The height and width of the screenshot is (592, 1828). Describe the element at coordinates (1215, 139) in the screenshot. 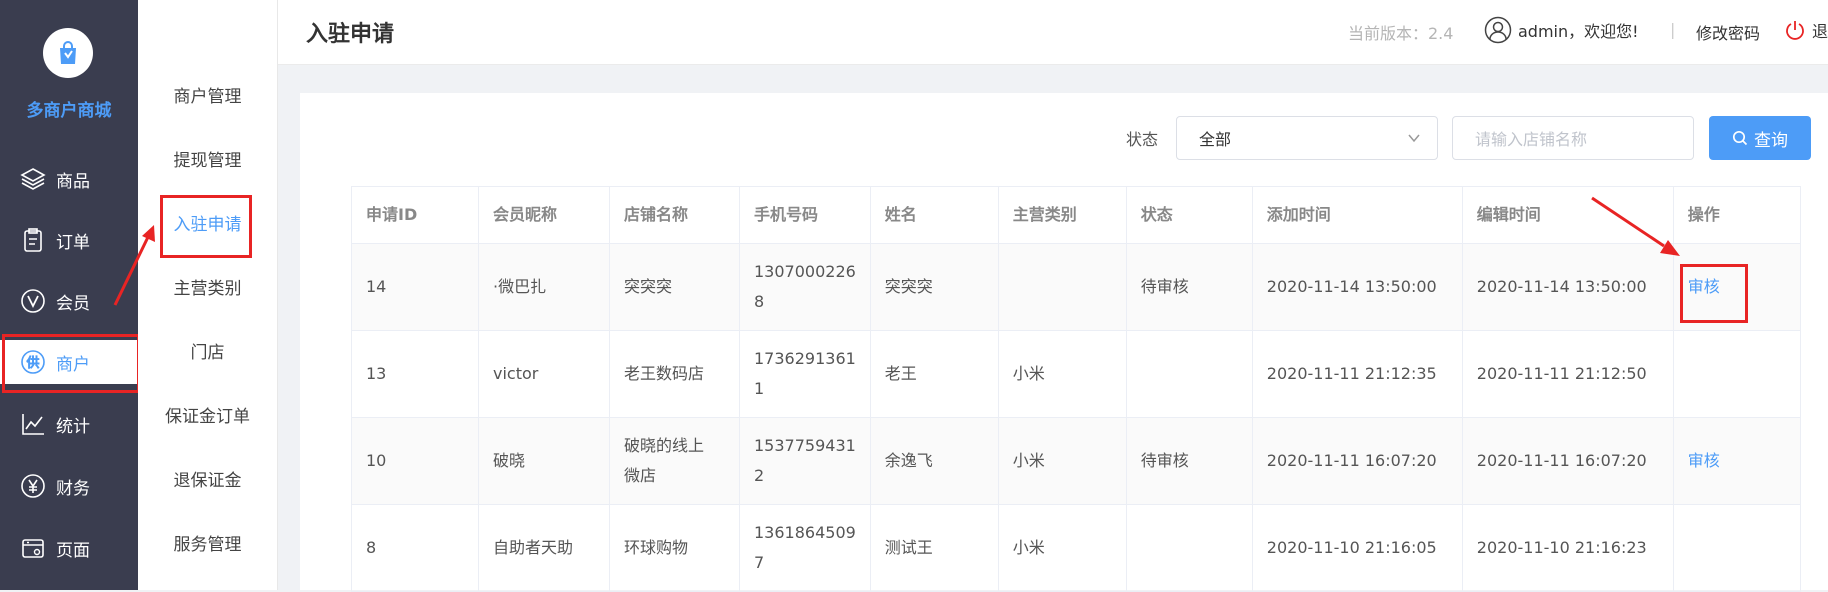

I see `status-select-value: 全部` at that location.